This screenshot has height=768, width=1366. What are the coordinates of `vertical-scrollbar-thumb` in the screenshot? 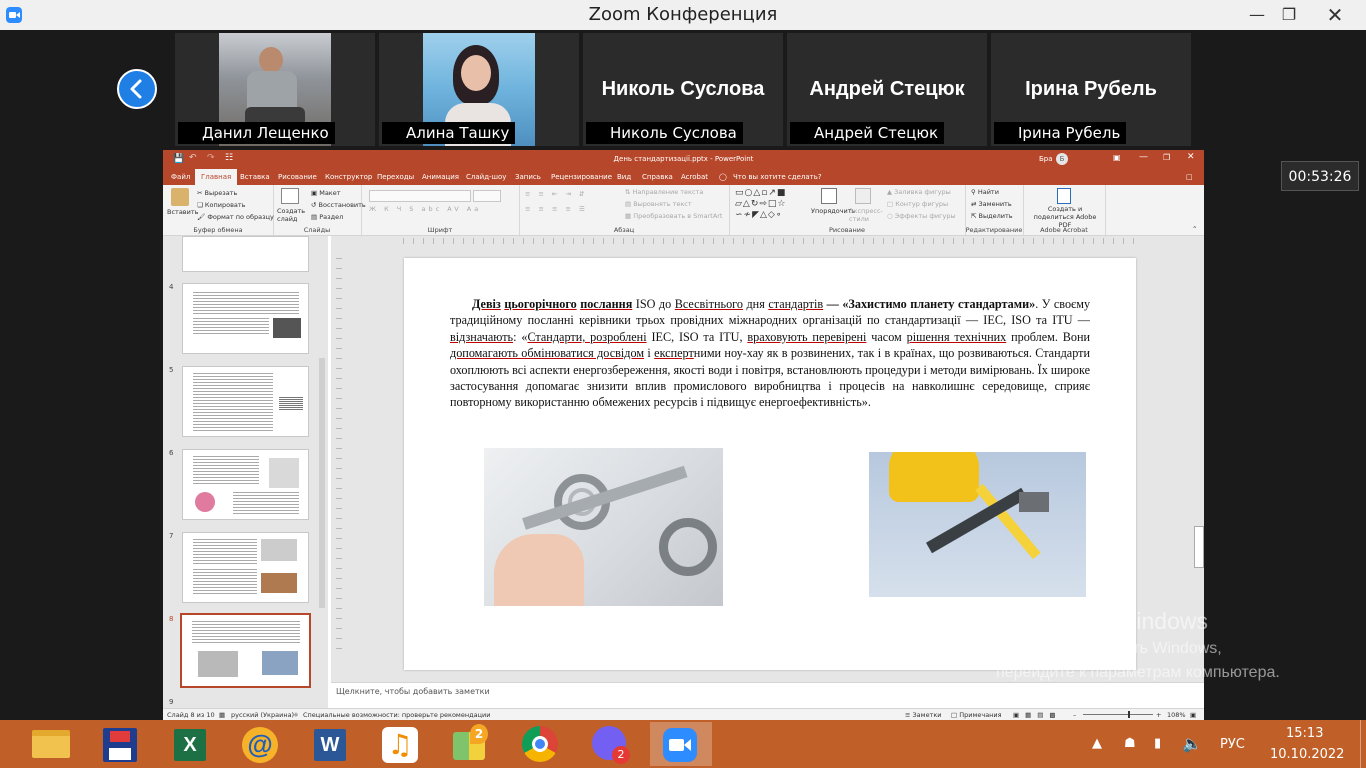 It's located at (1199, 547).